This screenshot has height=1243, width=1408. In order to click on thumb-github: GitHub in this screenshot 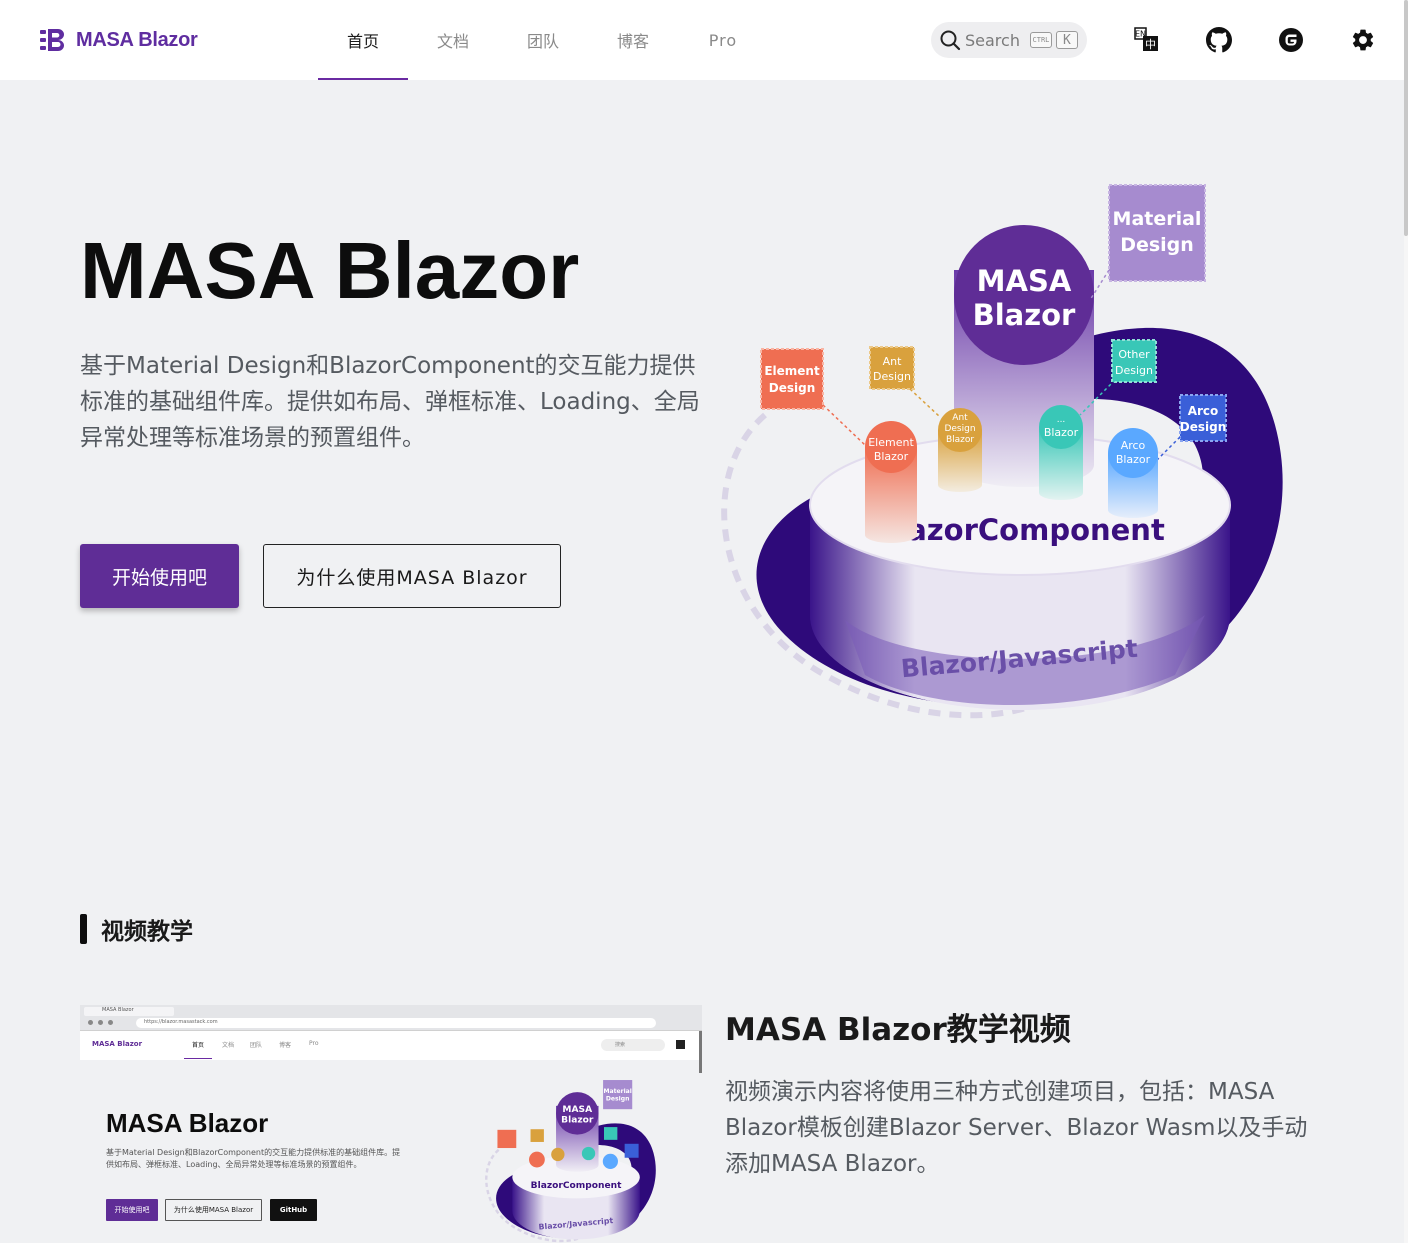, I will do `click(293, 1210)`.